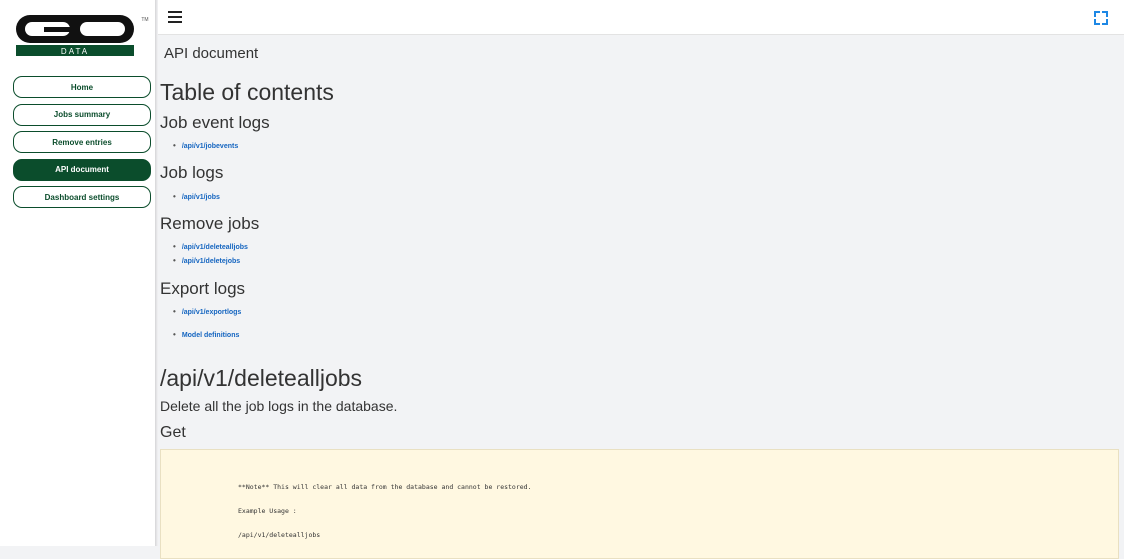 The width and height of the screenshot is (1124, 559). I want to click on endpoint-description: Delete all the job logs in the database., so click(279, 406).